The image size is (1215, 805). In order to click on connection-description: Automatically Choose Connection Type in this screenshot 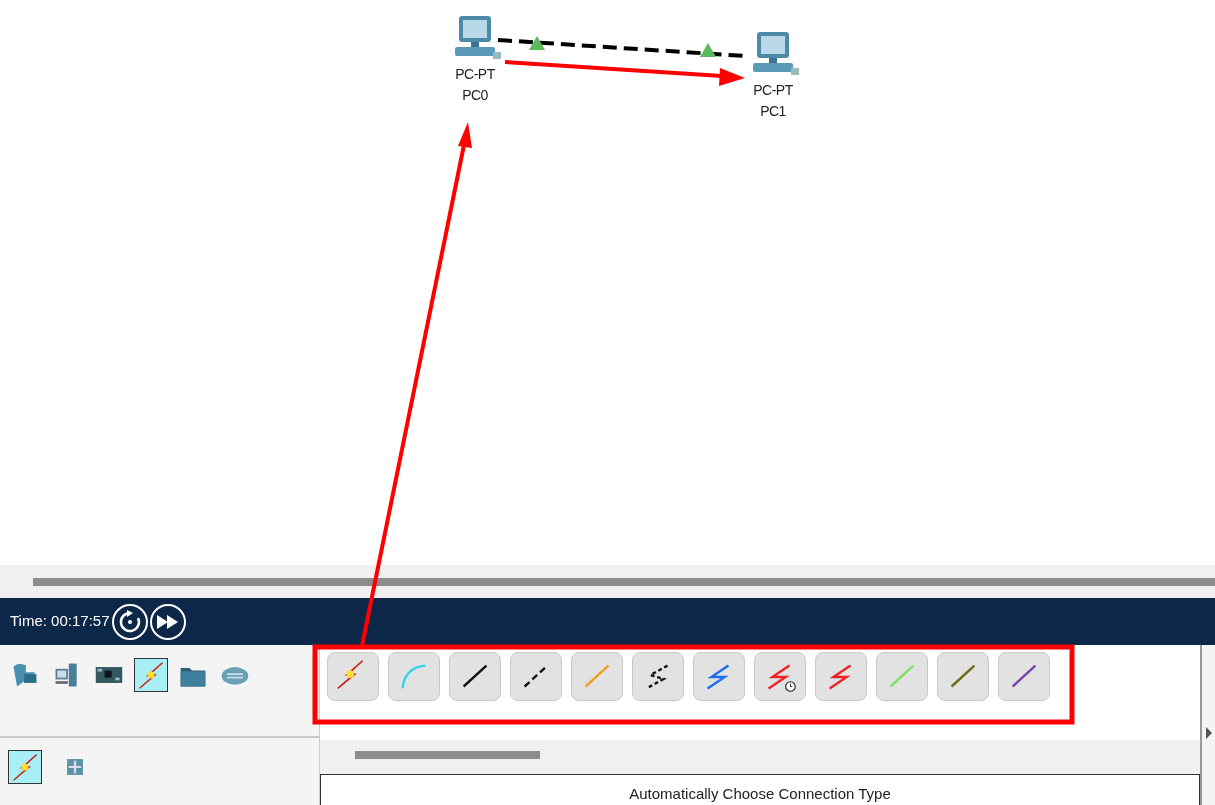, I will do `click(760, 793)`.